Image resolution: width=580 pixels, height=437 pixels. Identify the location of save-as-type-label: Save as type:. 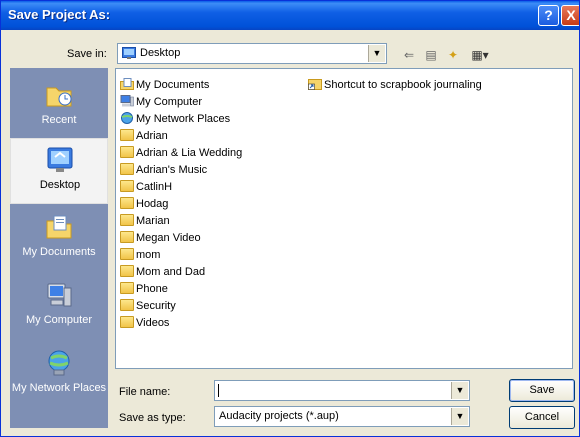
(152, 418).